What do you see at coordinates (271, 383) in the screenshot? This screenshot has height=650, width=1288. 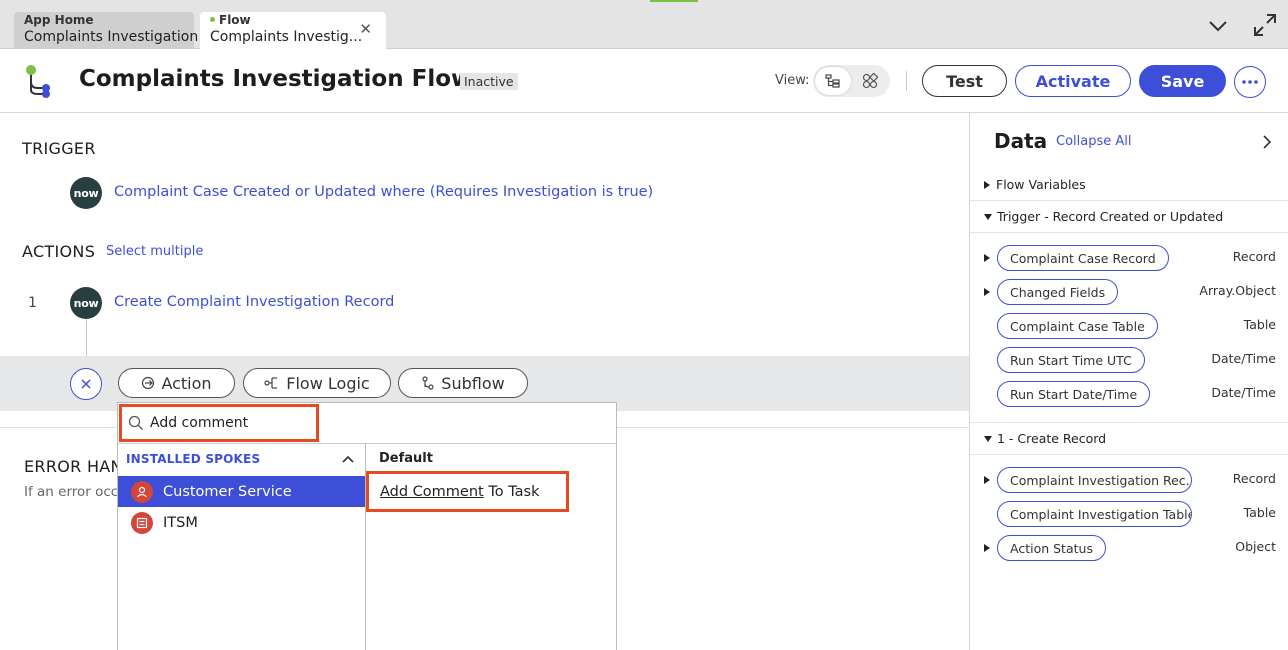 I see `flow-logic-icon` at bounding box center [271, 383].